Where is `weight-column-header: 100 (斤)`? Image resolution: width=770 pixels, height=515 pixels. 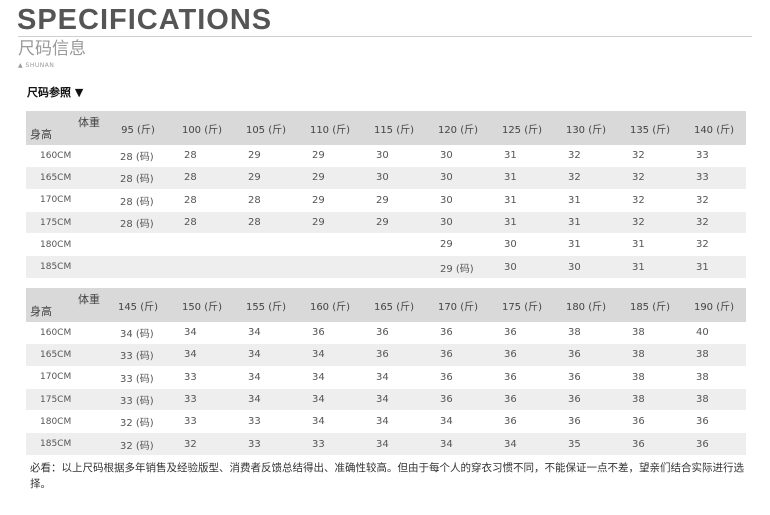 weight-column-header: 100 (斤) is located at coordinates (202, 128).